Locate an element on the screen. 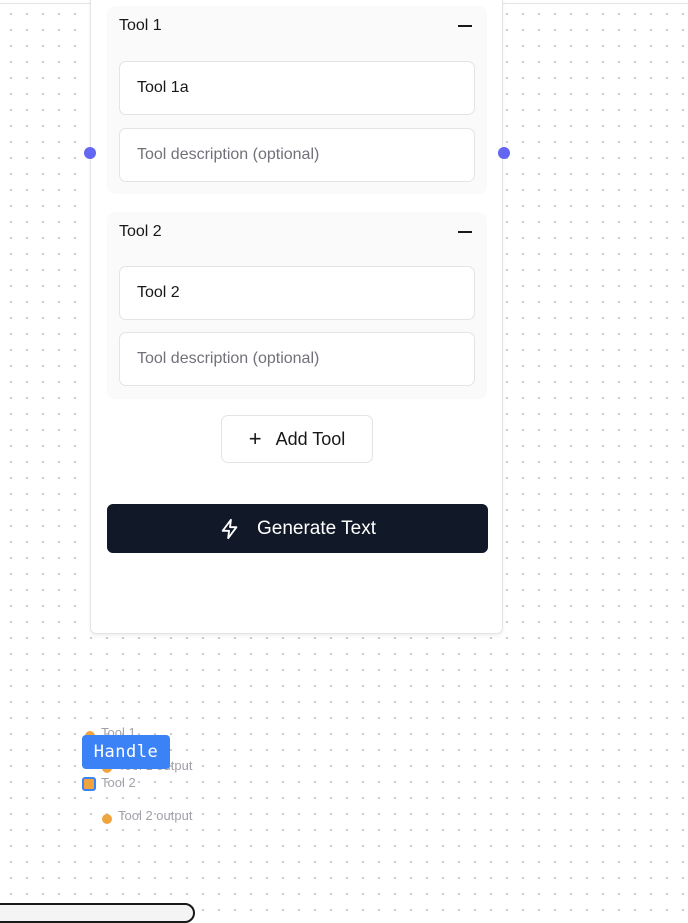  tool-2-handle is located at coordinates (89, 784).